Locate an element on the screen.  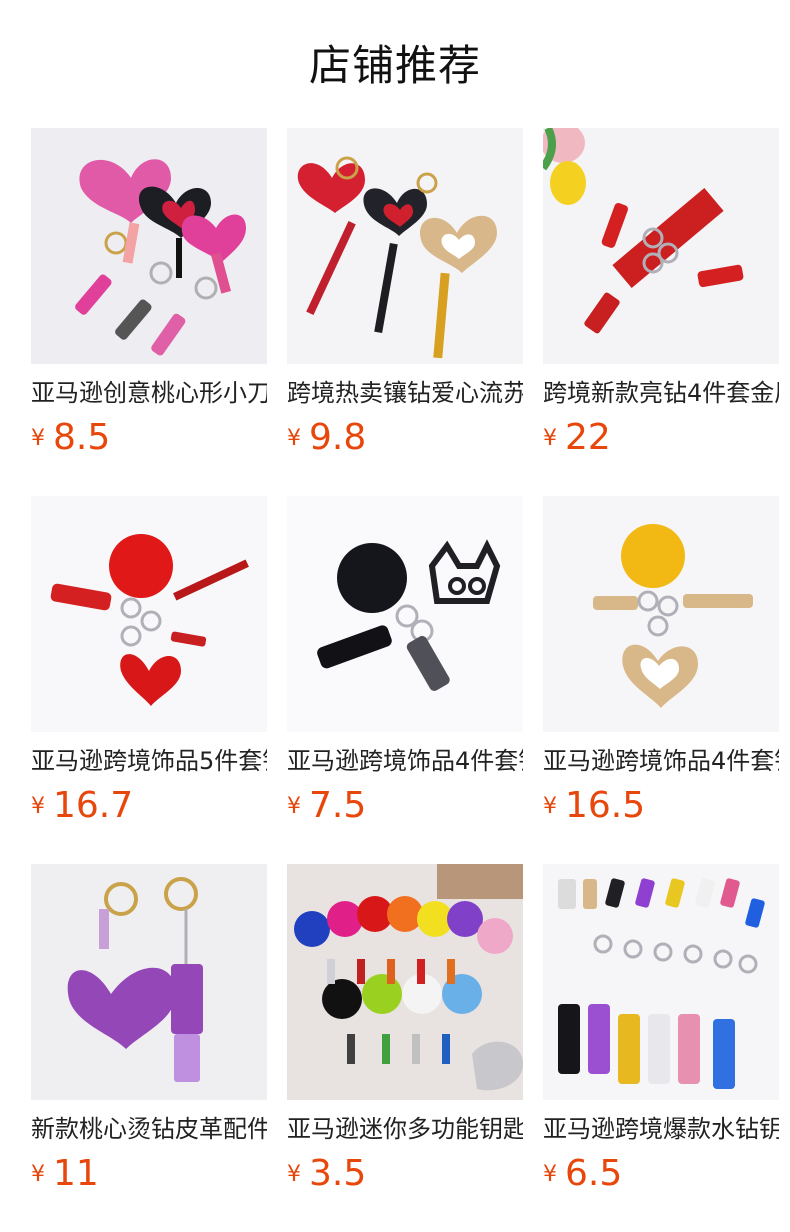
product-card: 亚马逊跨境饰品4件套钥匙扣 ¥16.5 is located at coordinates (661, 666).